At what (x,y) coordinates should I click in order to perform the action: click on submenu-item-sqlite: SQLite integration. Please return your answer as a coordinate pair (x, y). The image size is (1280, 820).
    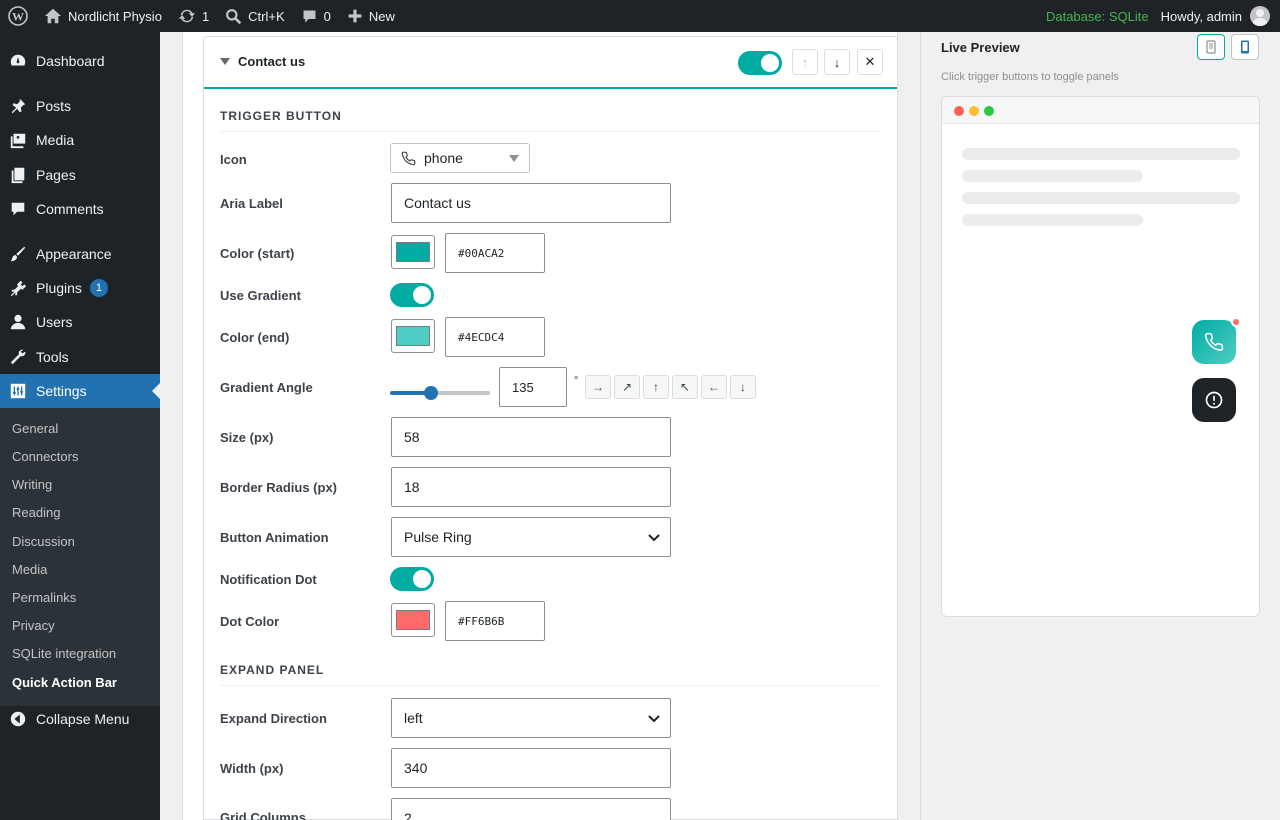
    Looking at the image, I should click on (64, 653).